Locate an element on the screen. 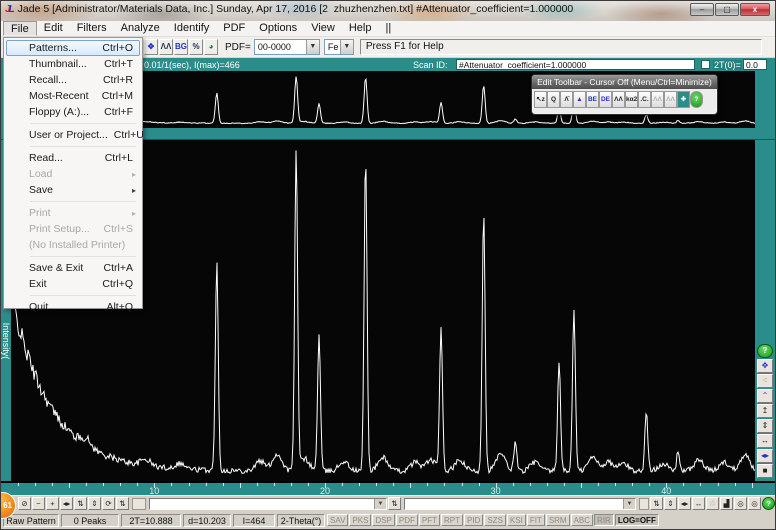 The image size is (776, 530). file-menu-item-mostrecent: Most-Recent Ctrl+M is located at coordinates (73, 96).